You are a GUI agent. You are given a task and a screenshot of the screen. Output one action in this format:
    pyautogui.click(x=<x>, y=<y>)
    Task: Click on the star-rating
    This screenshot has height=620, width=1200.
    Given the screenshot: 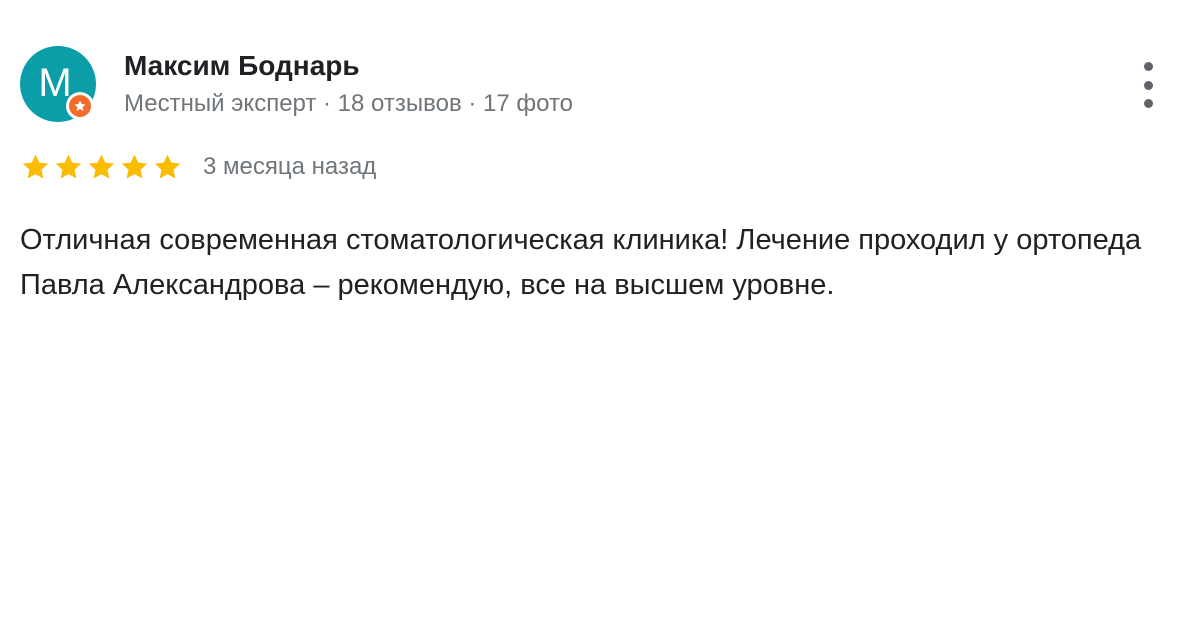 What is the action you would take?
    pyautogui.click(x=101, y=167)
    